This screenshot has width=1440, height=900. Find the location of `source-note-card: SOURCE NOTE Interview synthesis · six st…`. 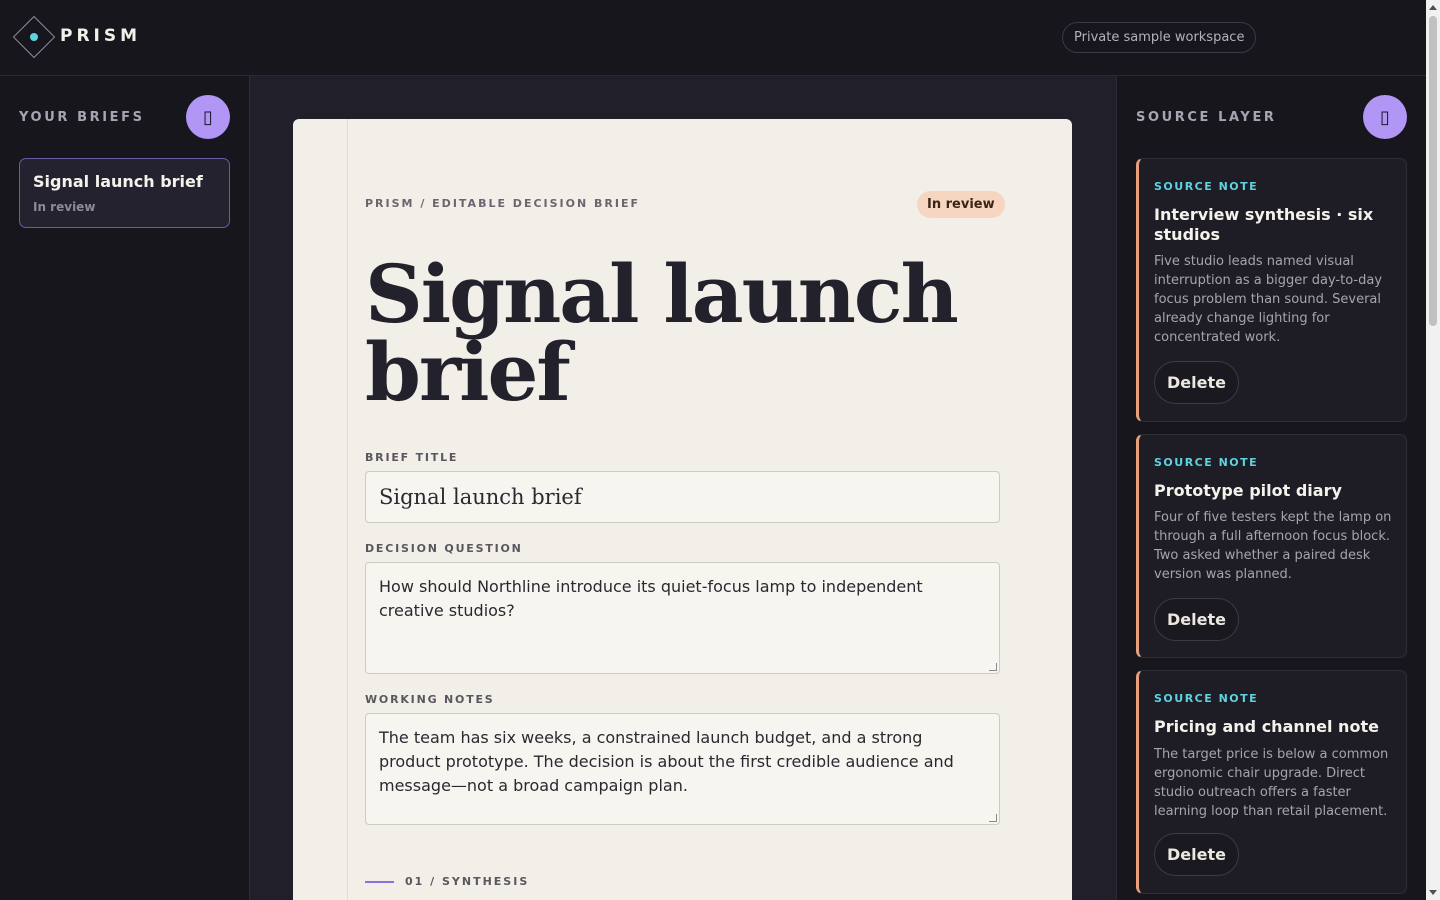

source-note-card: SOURCE NOTE Interview synthesis · six st… is located at coordinates (1271, 290).